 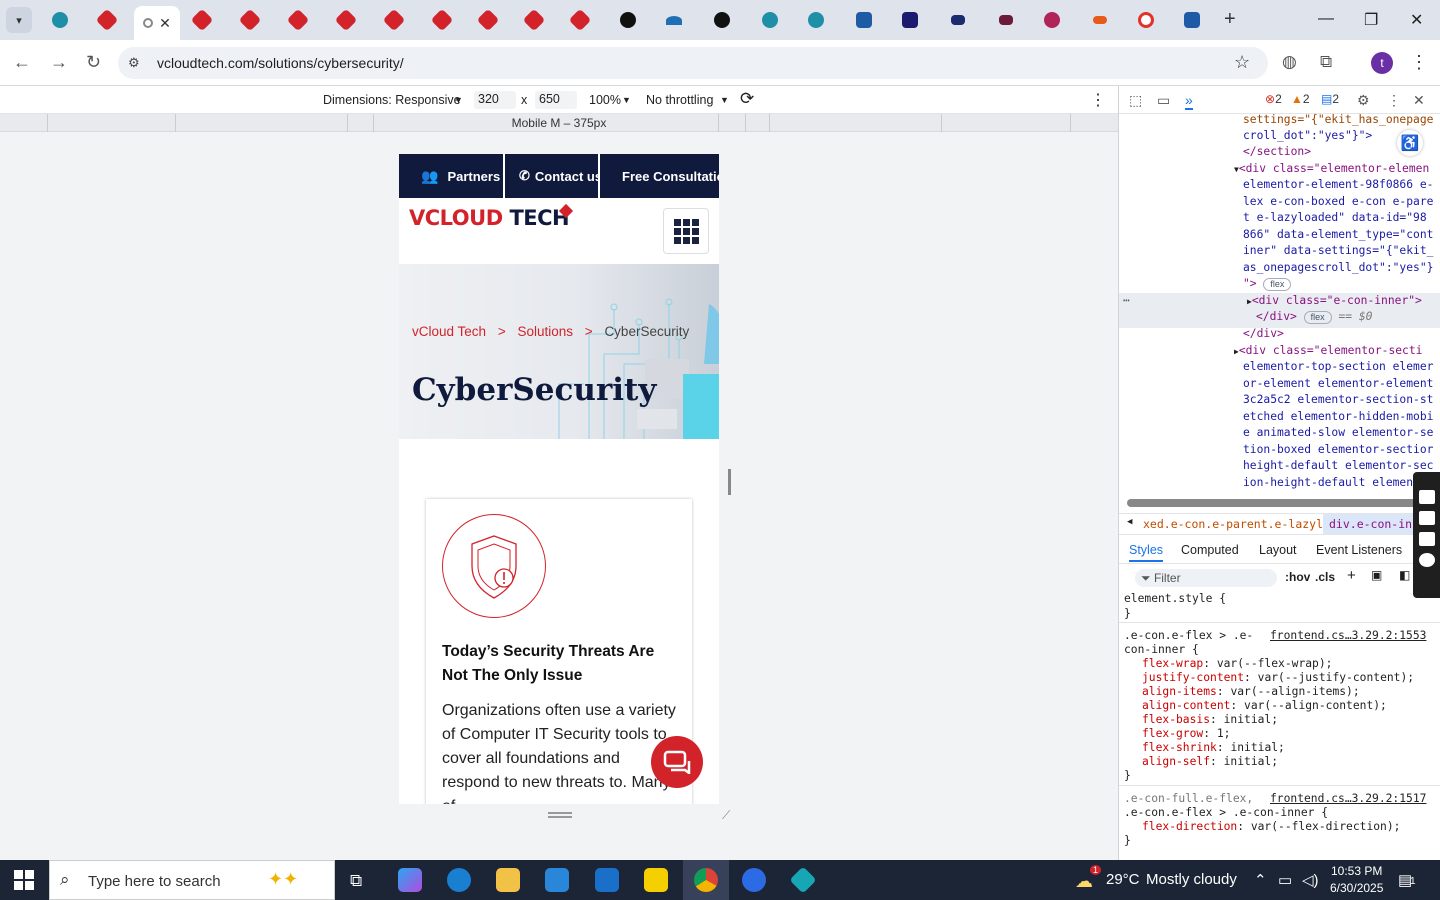 What do you see at coordinates (803, 880) in the screenshot?
I see `app-icon` at bounding box center [803, 880].